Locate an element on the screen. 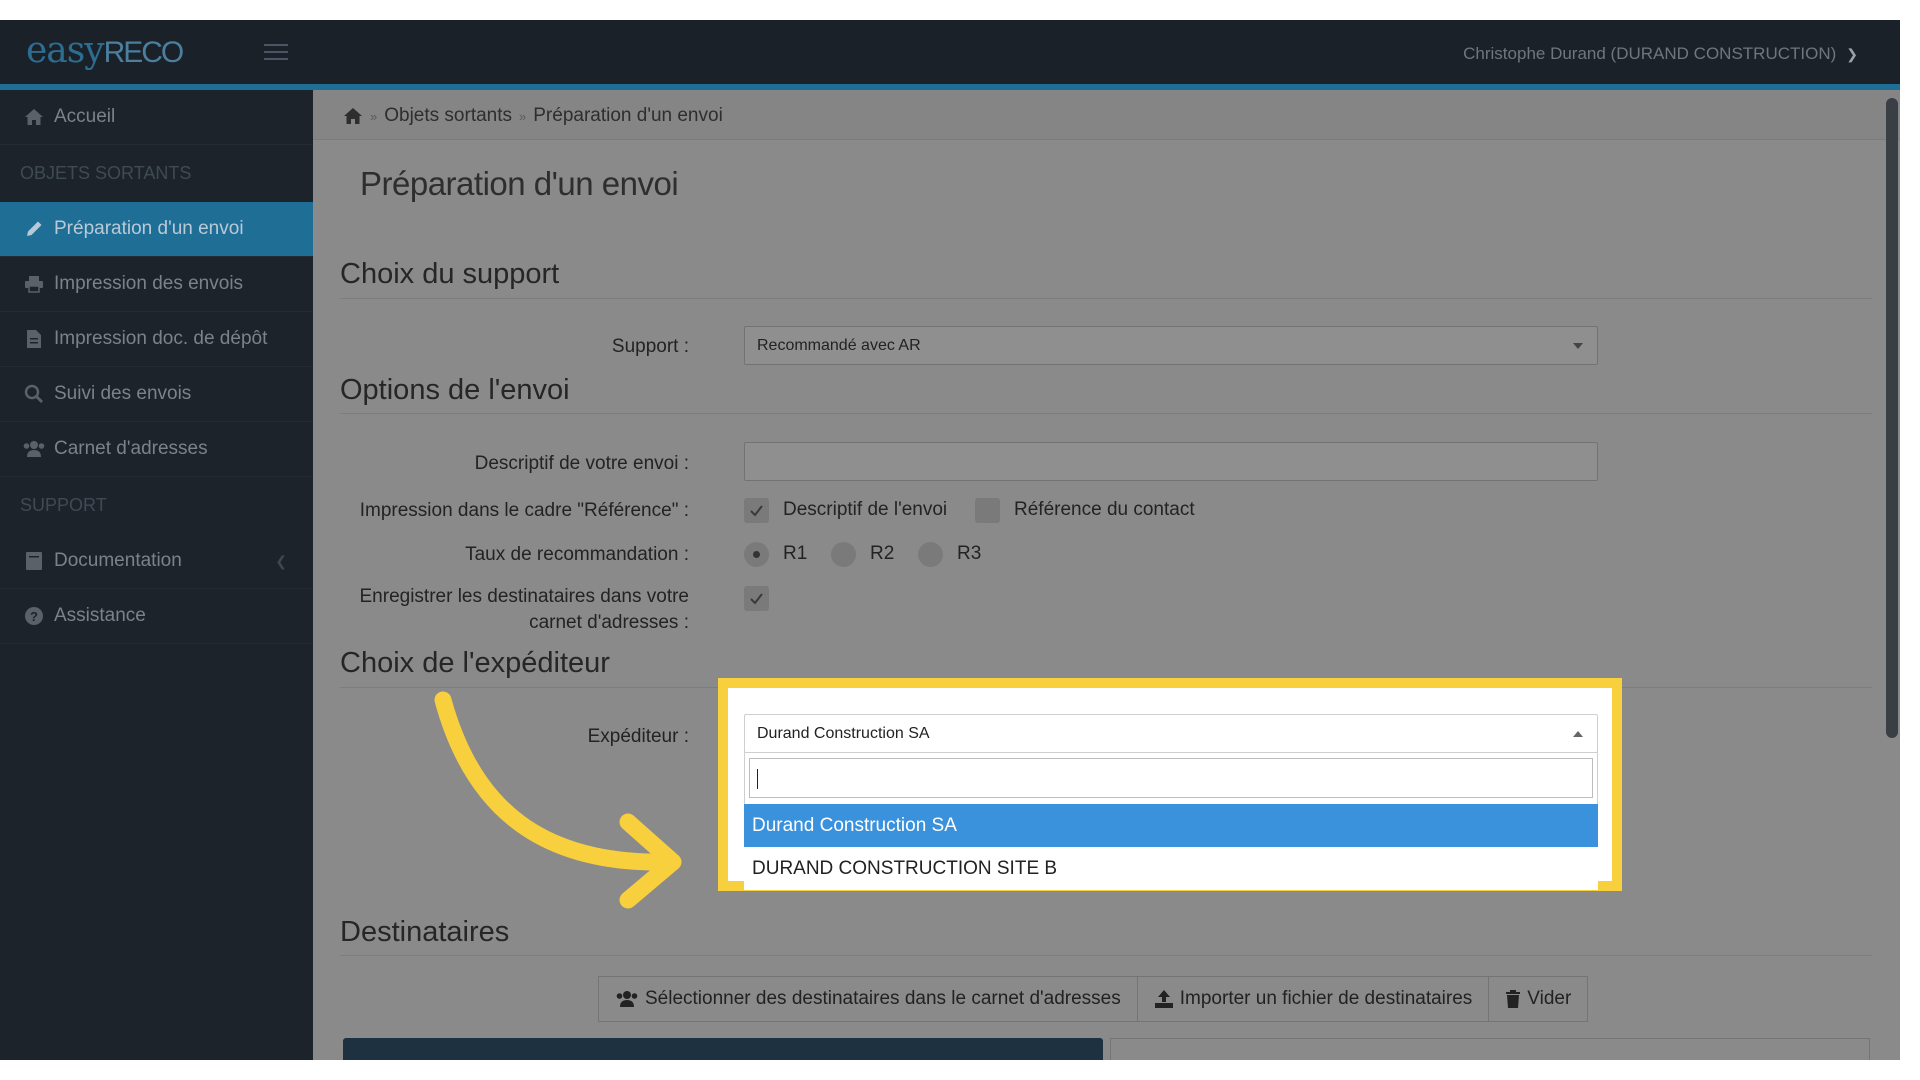  sidebar-item-carnet: Carnet d'adresses is located at coordinates (156, 449).